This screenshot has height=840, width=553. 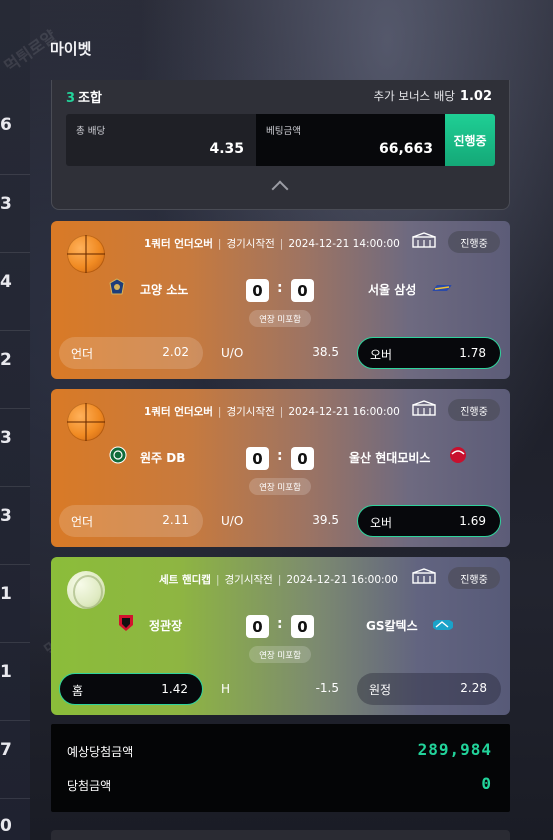 I want to click on bet-meta: 세트 핸디캡 | 경기시작전 | 2024-12-21 16:00:00, so click(x=278, y=580).